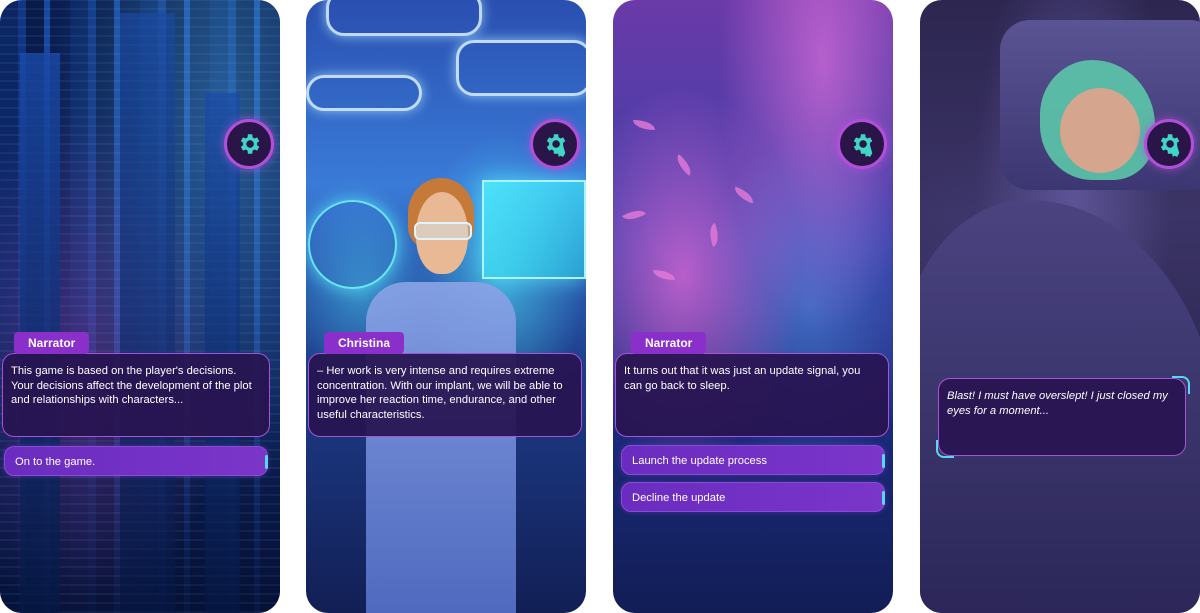 The width and height of the screenshot is (1200, 613). I want to click on choice-button: Launch the update process, so click(753, 460).